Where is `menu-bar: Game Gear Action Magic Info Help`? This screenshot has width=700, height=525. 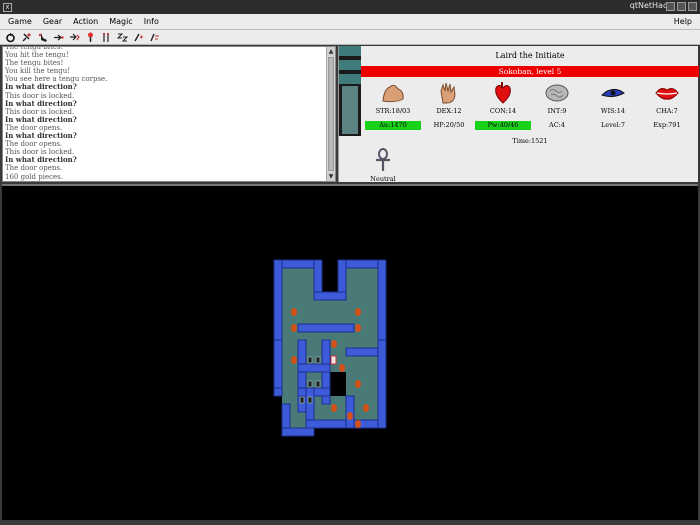
menu-bar: Game Gear Action Magic Info Help is located at coordinates (350, 22).